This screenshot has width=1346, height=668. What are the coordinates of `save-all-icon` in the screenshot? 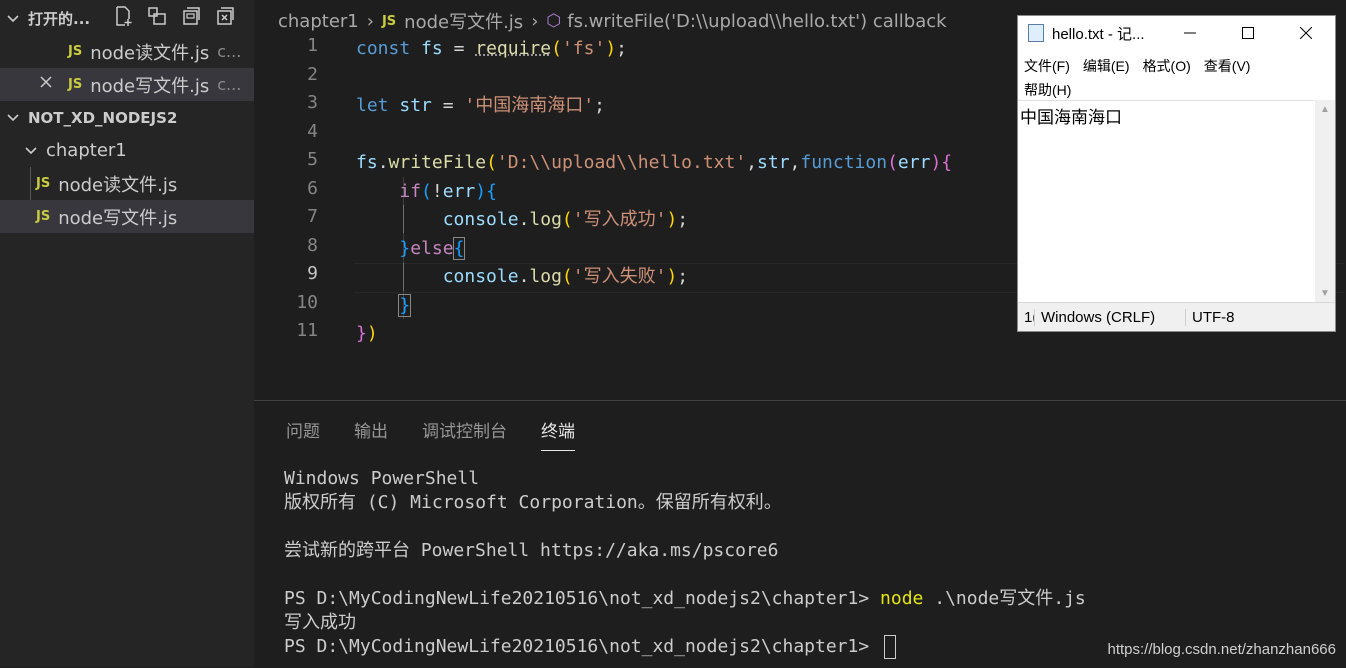 It's located at (191, 16).